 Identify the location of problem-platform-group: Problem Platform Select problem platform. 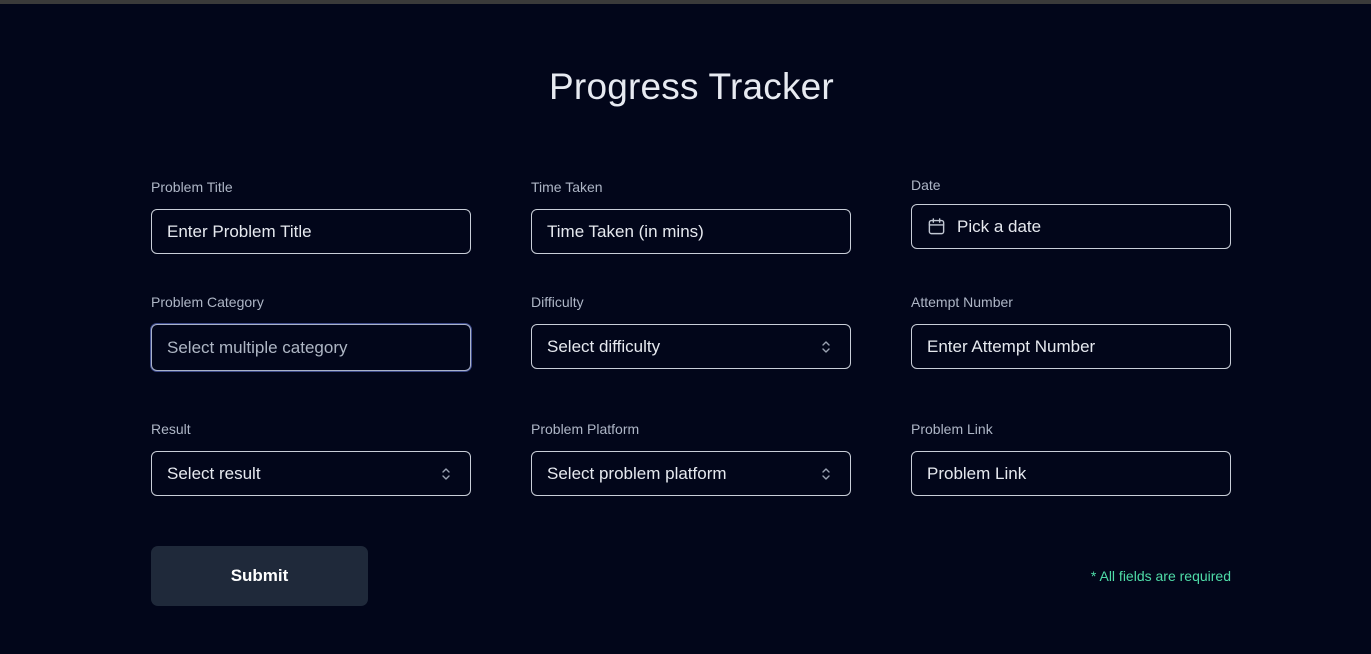
(691, 458).